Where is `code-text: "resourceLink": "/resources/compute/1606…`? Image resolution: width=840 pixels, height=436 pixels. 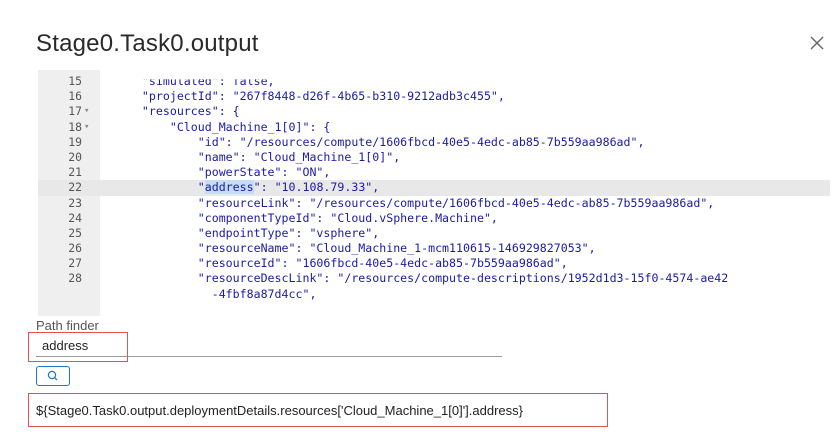 code-text: "resourceLink": "/resources/compute/1606… is located at coordinates (414, 202).